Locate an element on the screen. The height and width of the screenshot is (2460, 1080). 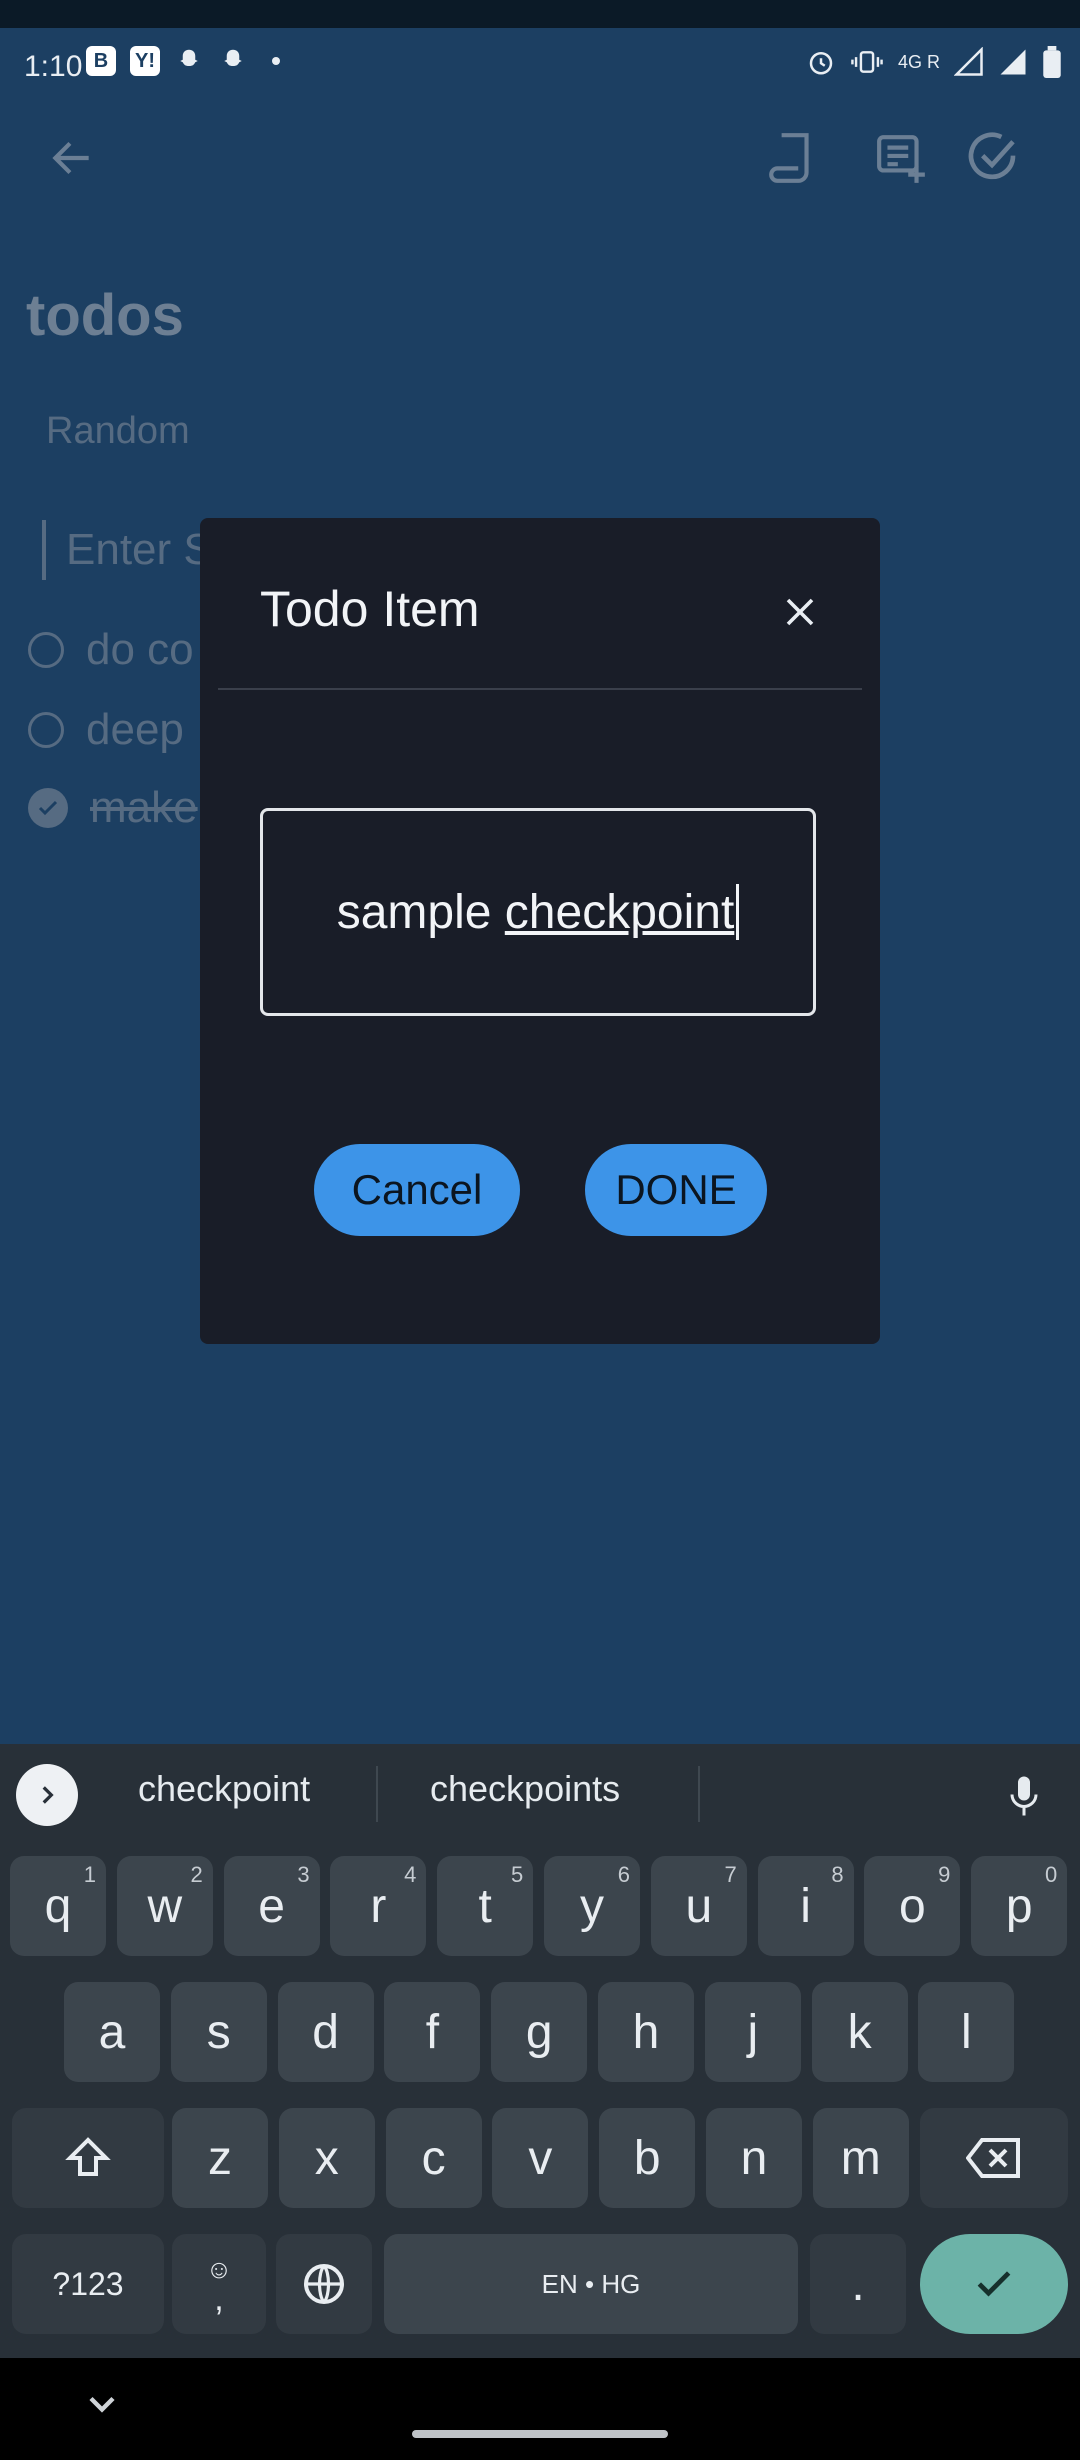
key-label: q is located at coordinates (58, 1906).